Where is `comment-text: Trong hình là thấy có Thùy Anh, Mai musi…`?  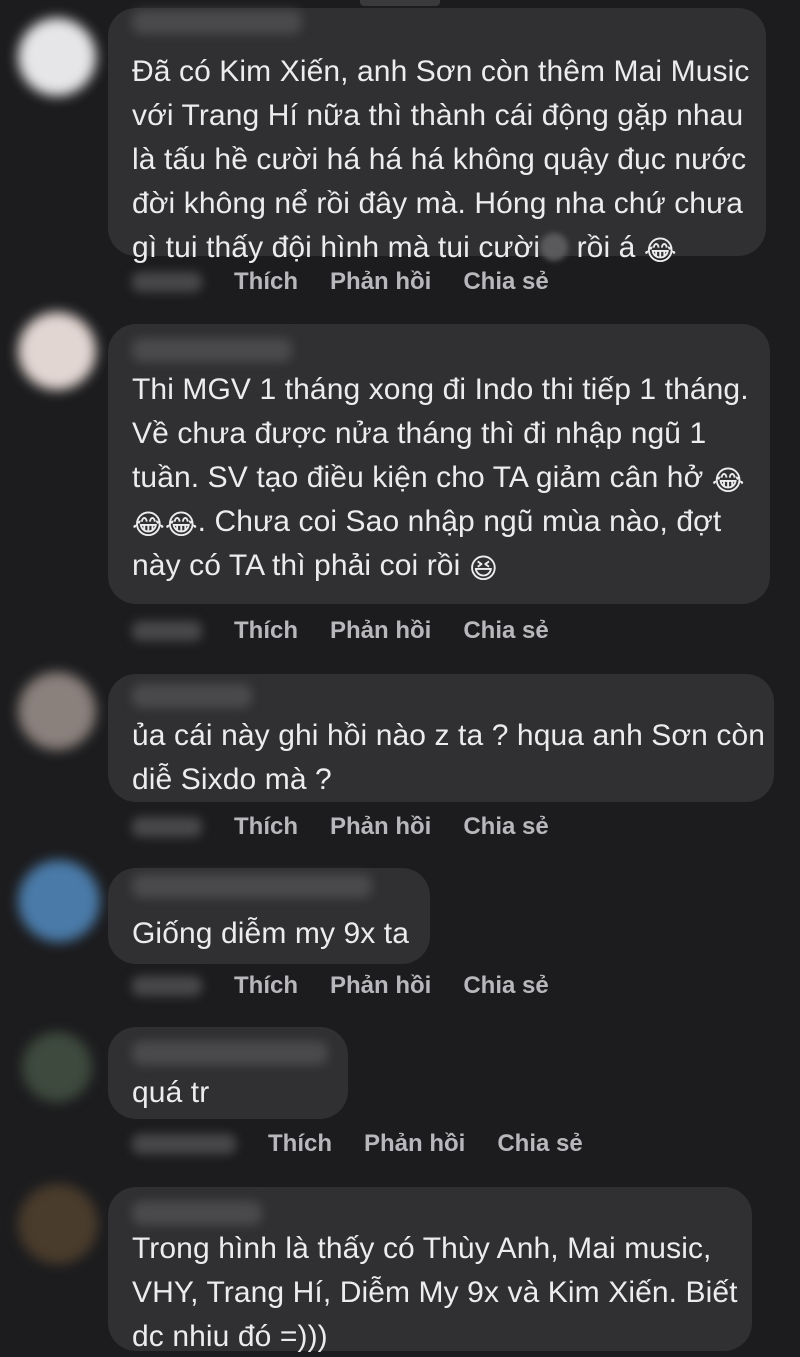 comment-text: Trong hình là thấy có Thùy Anh, Mai musi… is located at coordinates (435, 1292).